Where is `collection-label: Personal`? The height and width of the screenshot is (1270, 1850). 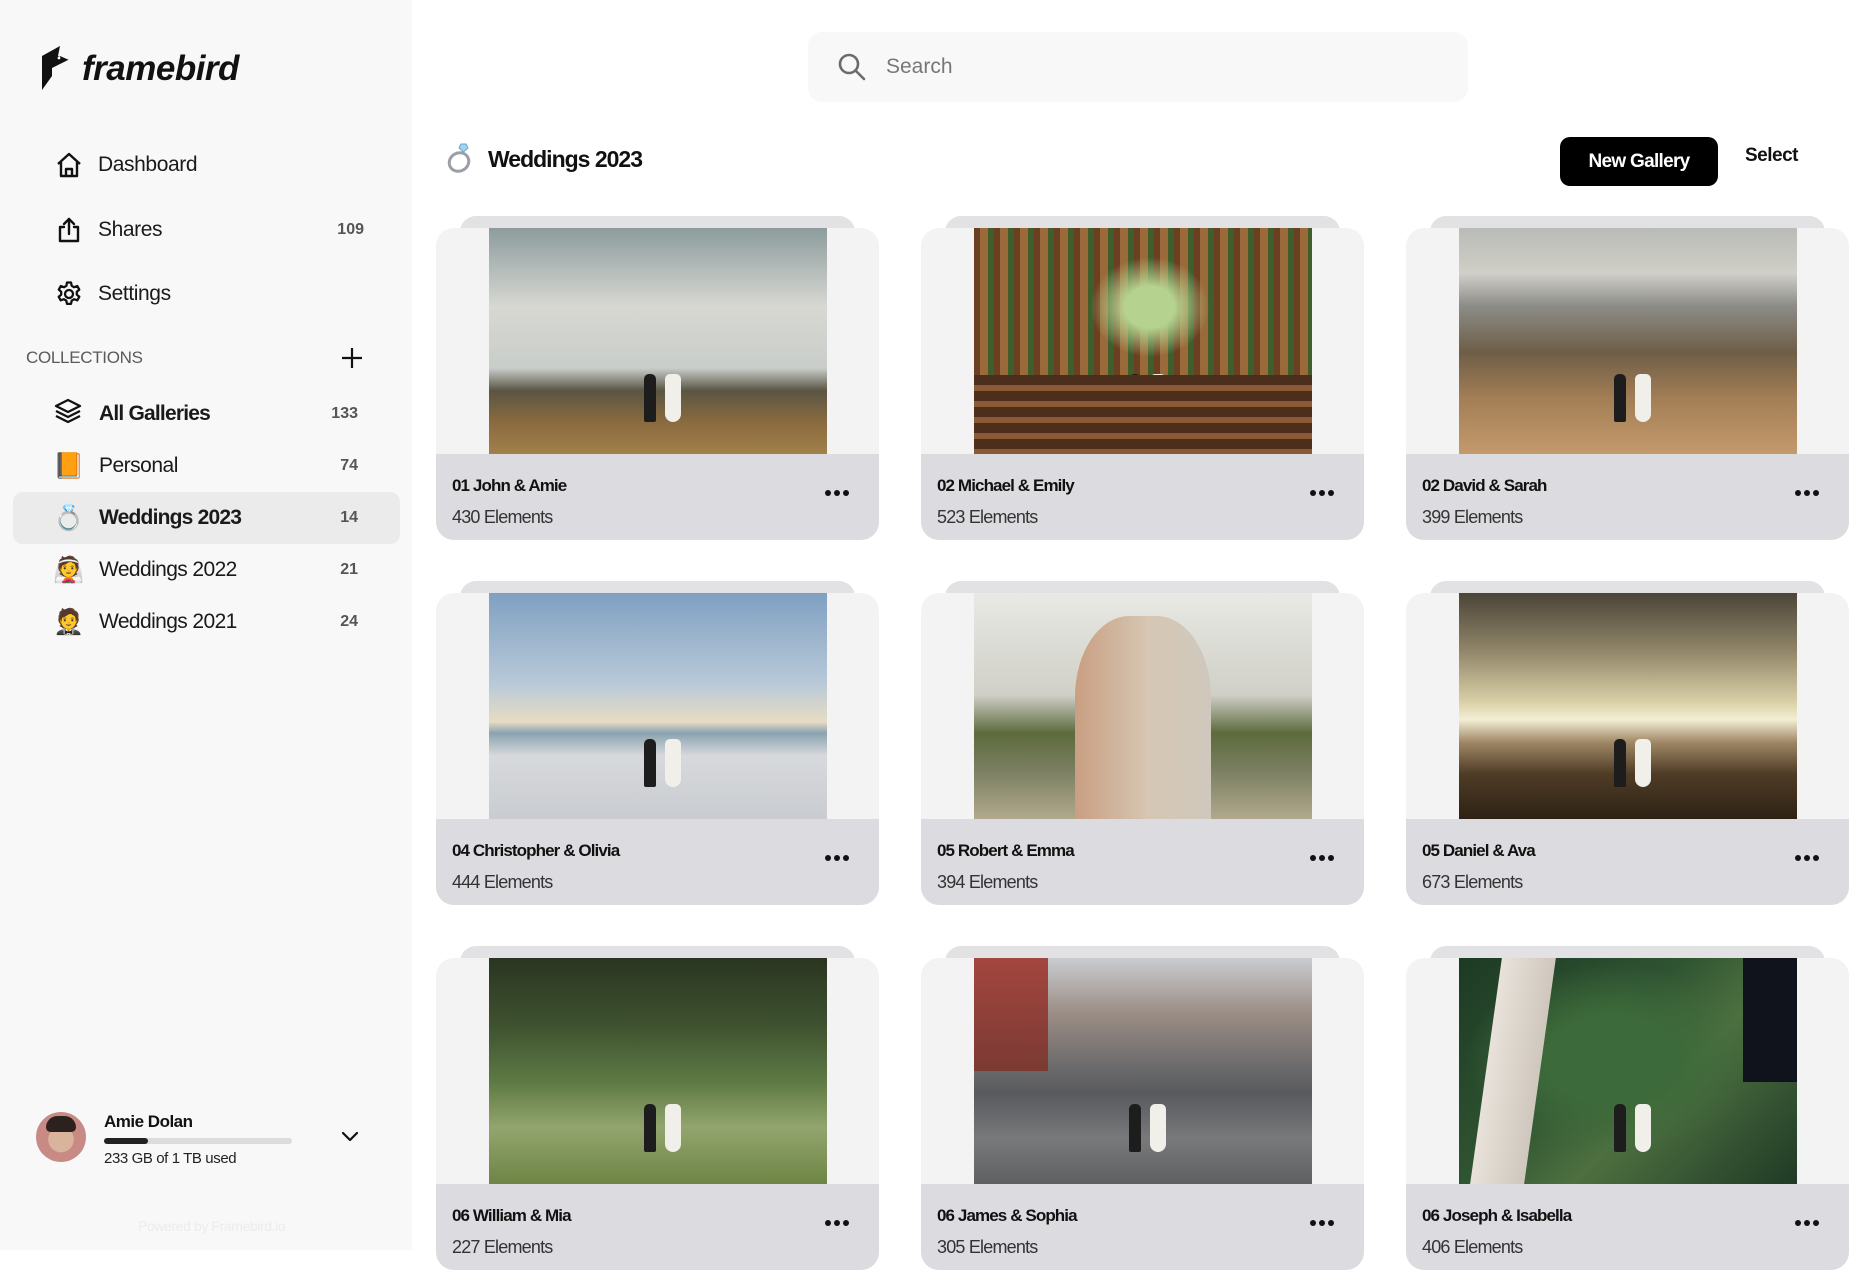
collection-label: Personal is located at coordinates (138, 465).